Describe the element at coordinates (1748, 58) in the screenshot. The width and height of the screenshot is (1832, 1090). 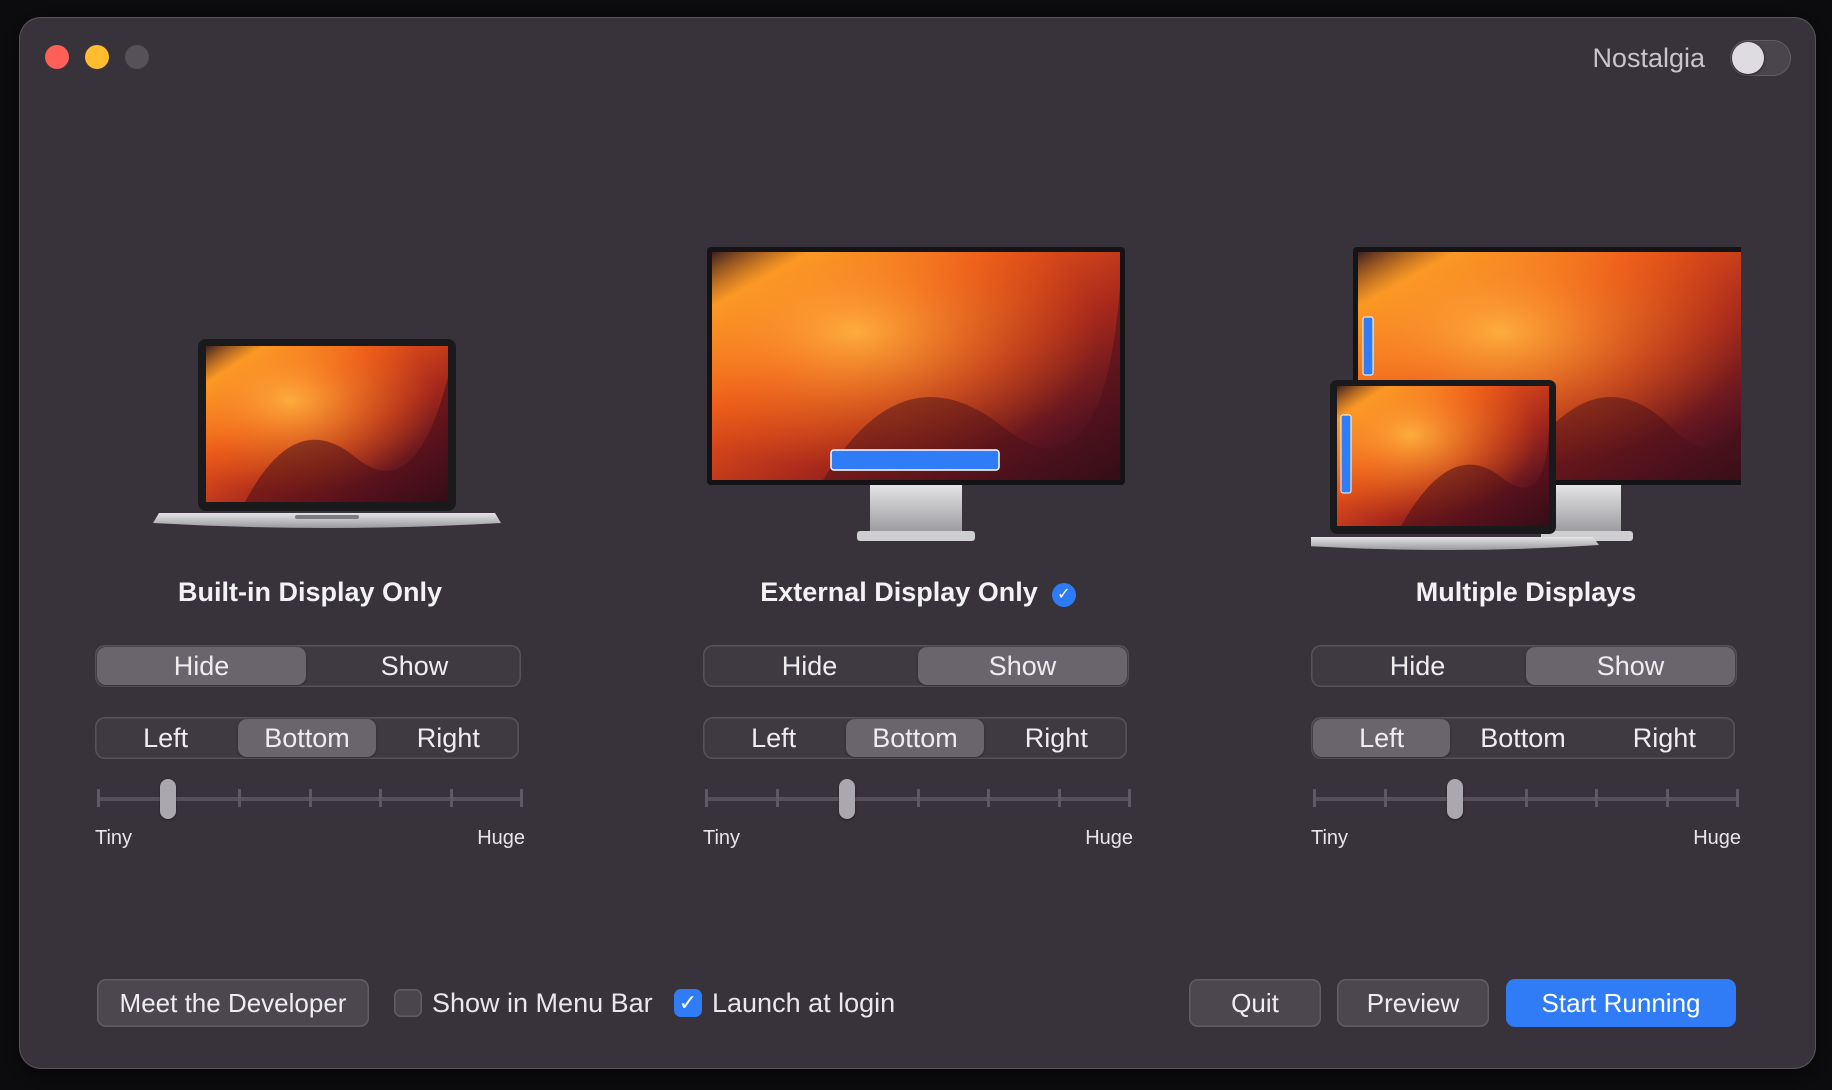
I see `toggle-knob` at that location.